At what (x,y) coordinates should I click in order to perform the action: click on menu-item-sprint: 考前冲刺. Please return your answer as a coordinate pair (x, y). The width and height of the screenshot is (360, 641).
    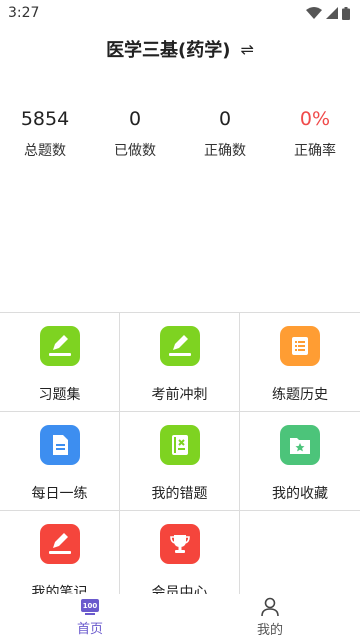
    Looking at the image, I should click on (180, 362).